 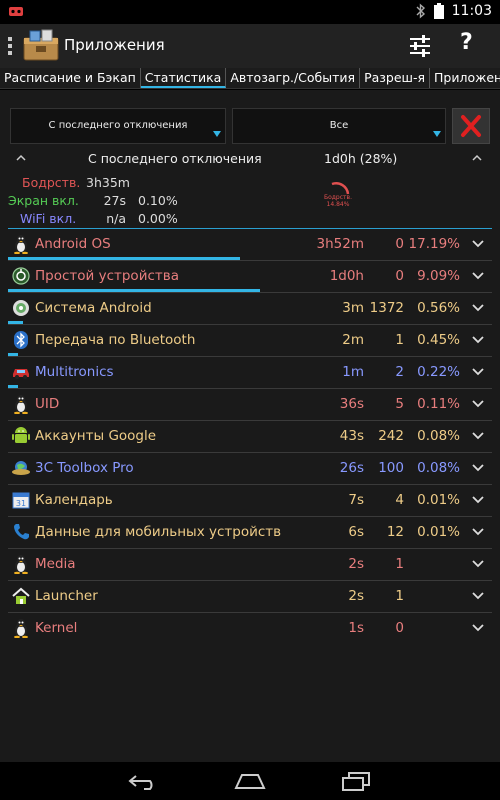 What do you see at coordinates (361, 158) in the screenshot?
I see `summary-total: 1d0h (28%)` at bounding box center [361, 158].